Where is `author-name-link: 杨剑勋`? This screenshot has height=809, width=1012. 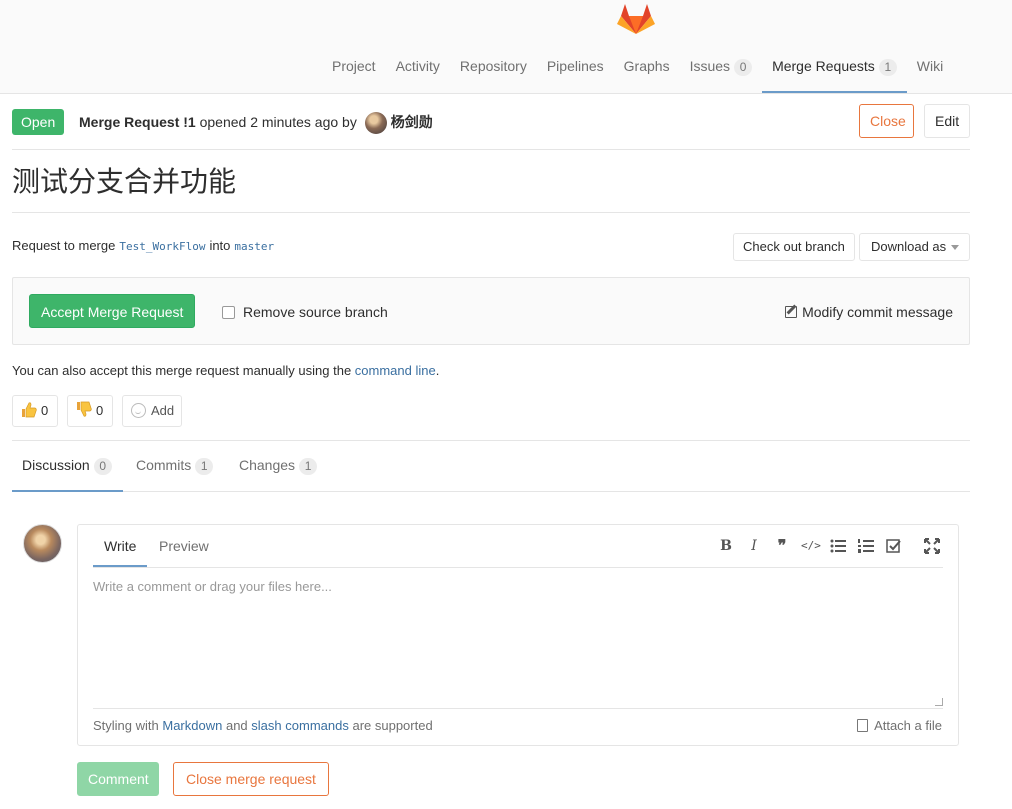 author-name-link: 杨剑勋 is located at coordinates (412, 122).